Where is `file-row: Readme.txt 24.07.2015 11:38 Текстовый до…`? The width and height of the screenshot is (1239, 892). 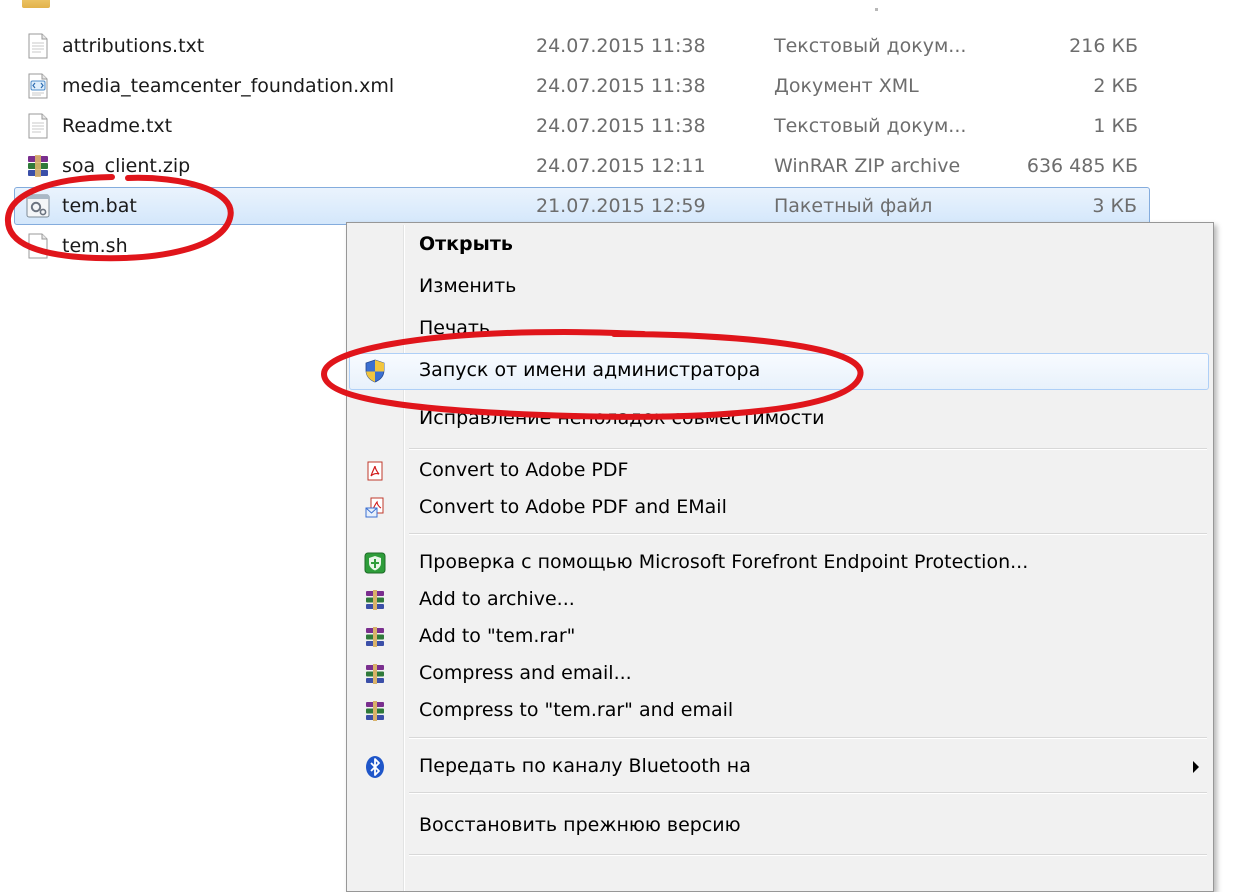 file-row: Readme.txt 24.07.2015 11:38 Текстовый до… is located at coordinates (582, 126).